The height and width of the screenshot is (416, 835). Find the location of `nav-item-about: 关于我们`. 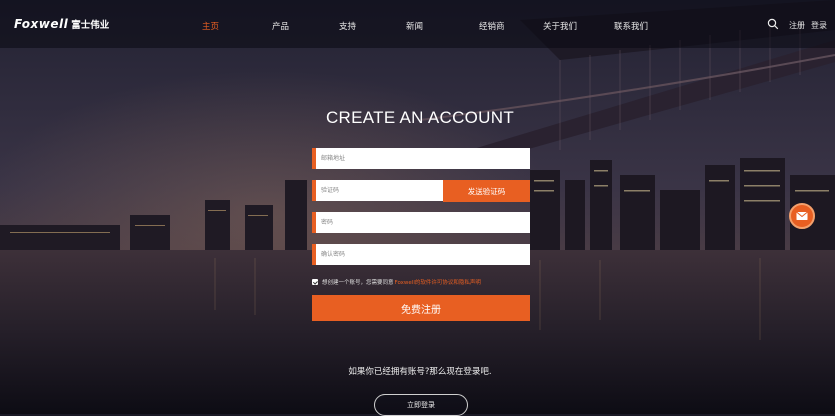

nav-item-about: 关于我们 is located at coordinates (560, 26).